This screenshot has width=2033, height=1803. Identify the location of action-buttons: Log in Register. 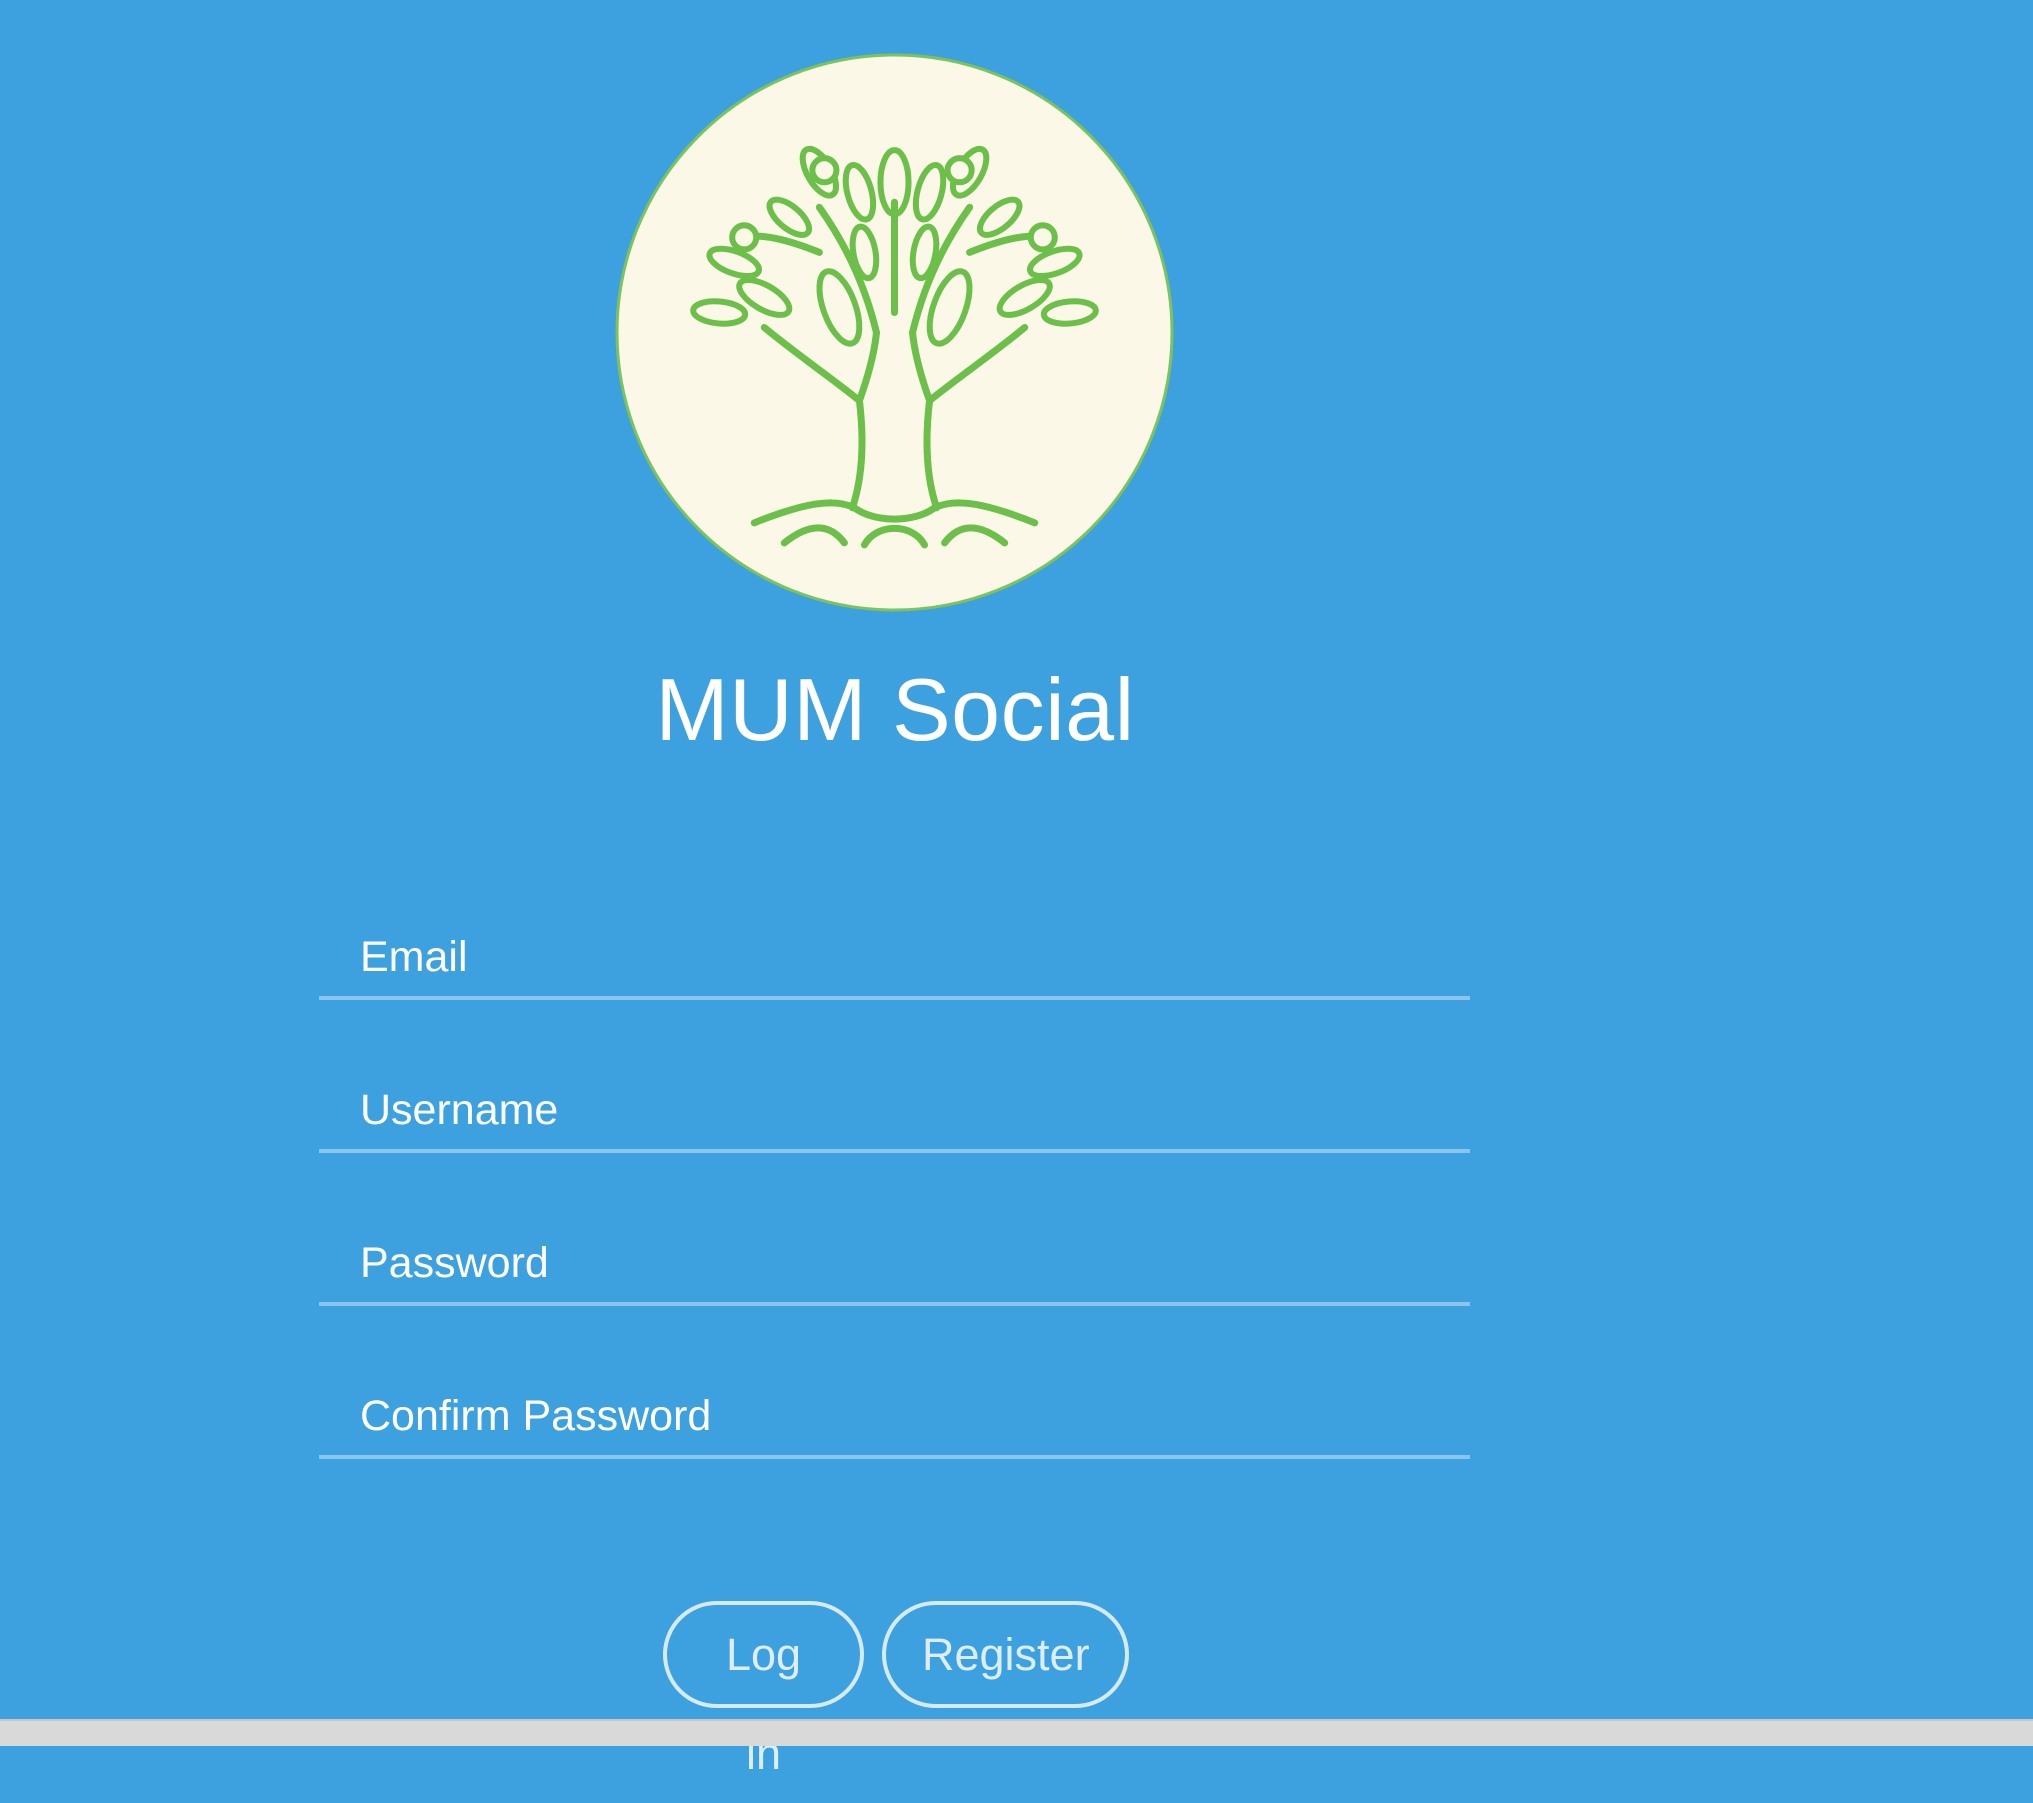
(896, 1690).